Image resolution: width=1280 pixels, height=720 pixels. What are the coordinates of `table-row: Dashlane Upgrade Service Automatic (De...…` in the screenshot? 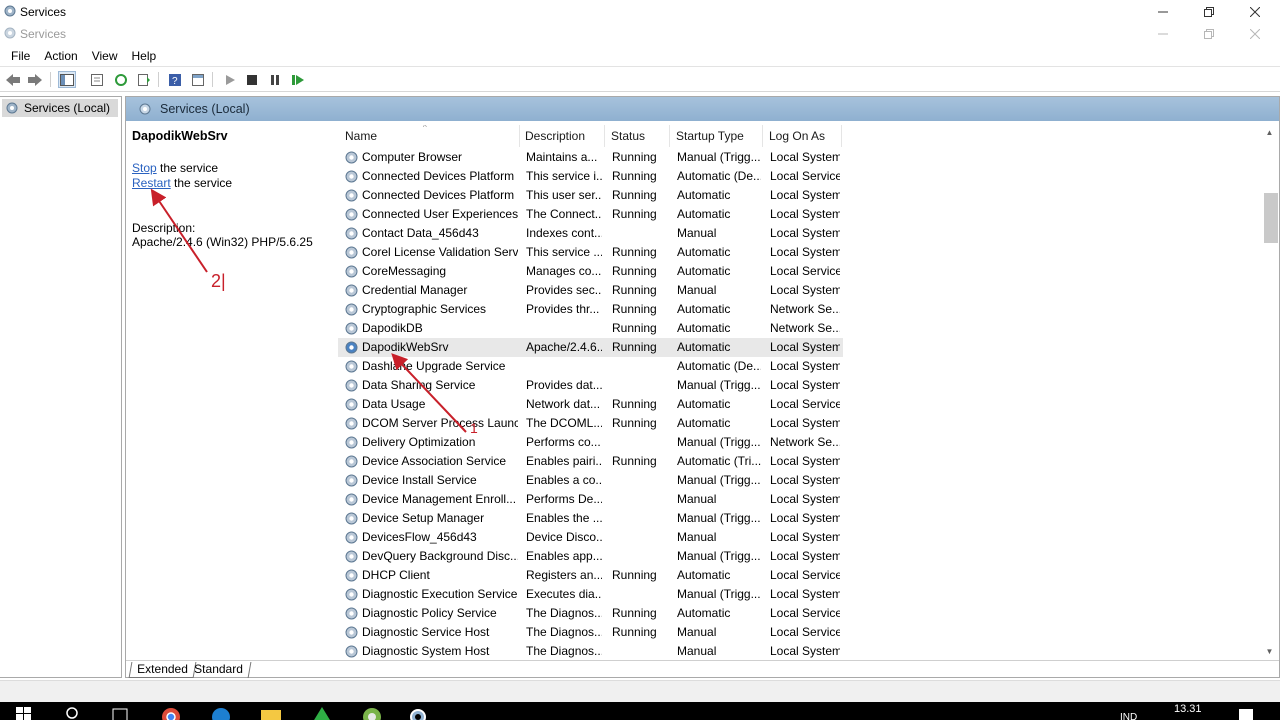 It's located at (590, 366).